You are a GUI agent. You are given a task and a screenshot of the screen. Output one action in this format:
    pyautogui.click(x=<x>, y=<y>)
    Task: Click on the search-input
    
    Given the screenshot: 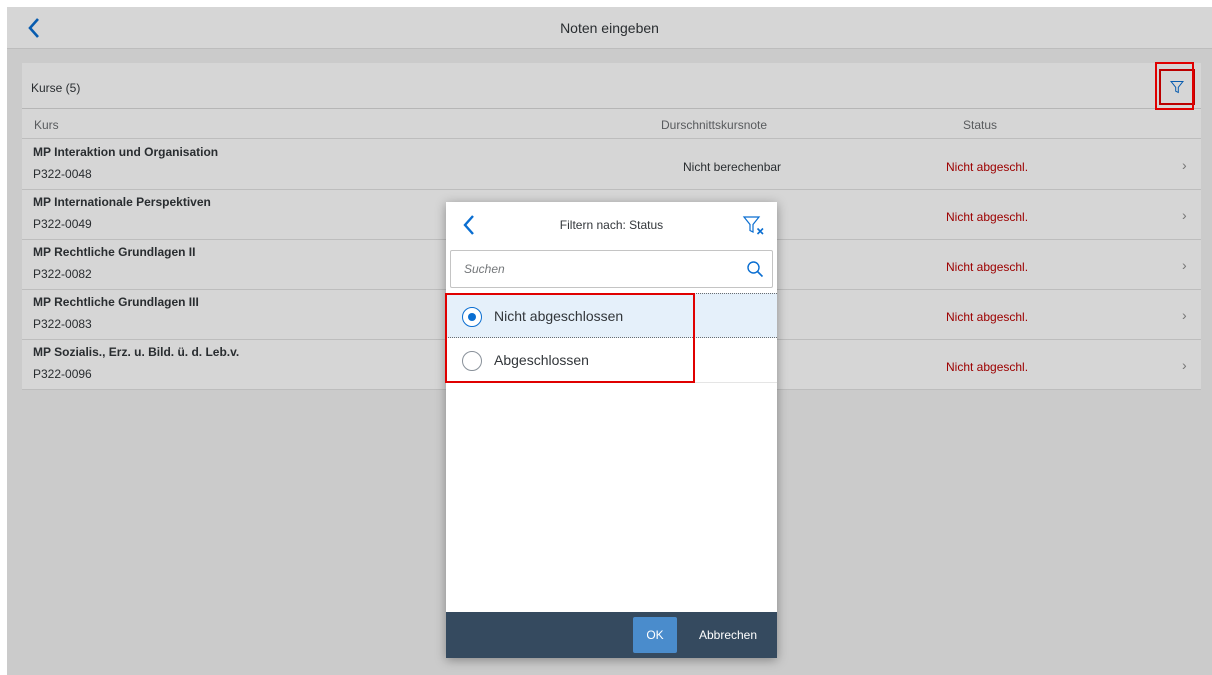 What is the action you would take?
    pyautogui.click(x=592, y=269)
    